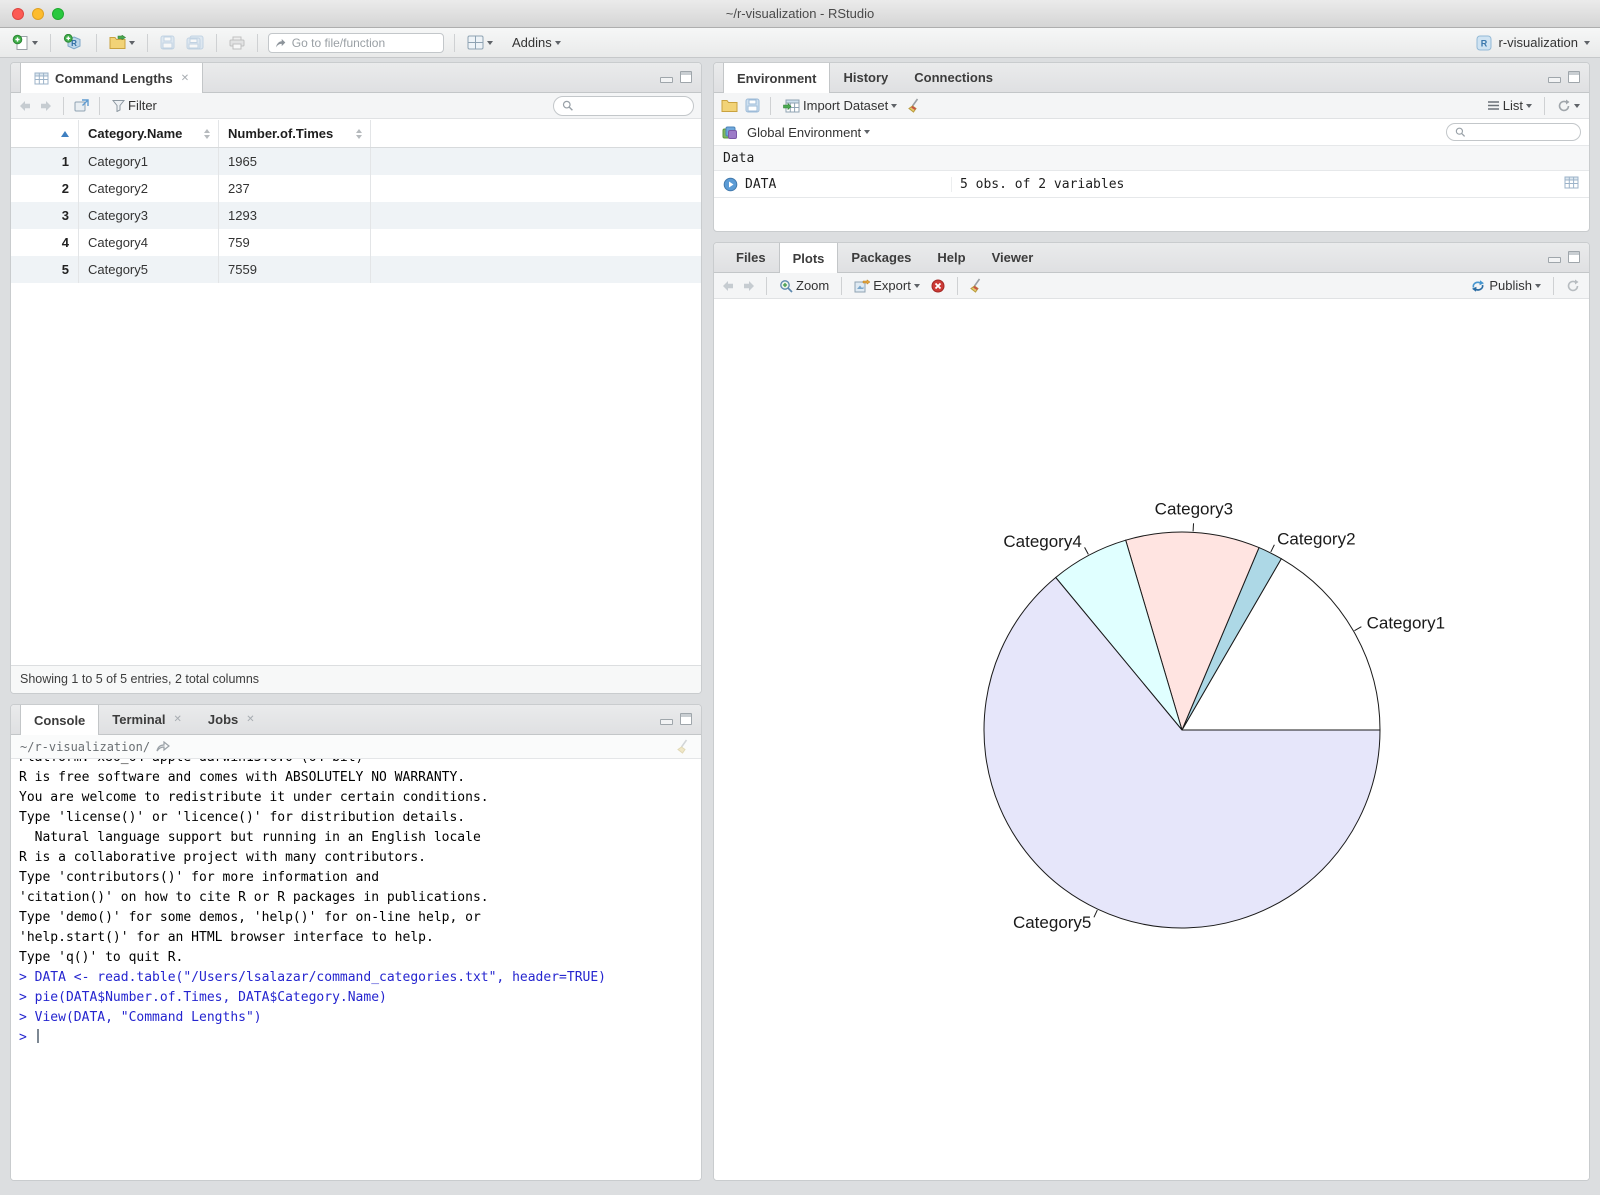  What do you see at coordinates (25, 43) in the screenshot?
I see `new-file-button` at bounding box center [25, 43].